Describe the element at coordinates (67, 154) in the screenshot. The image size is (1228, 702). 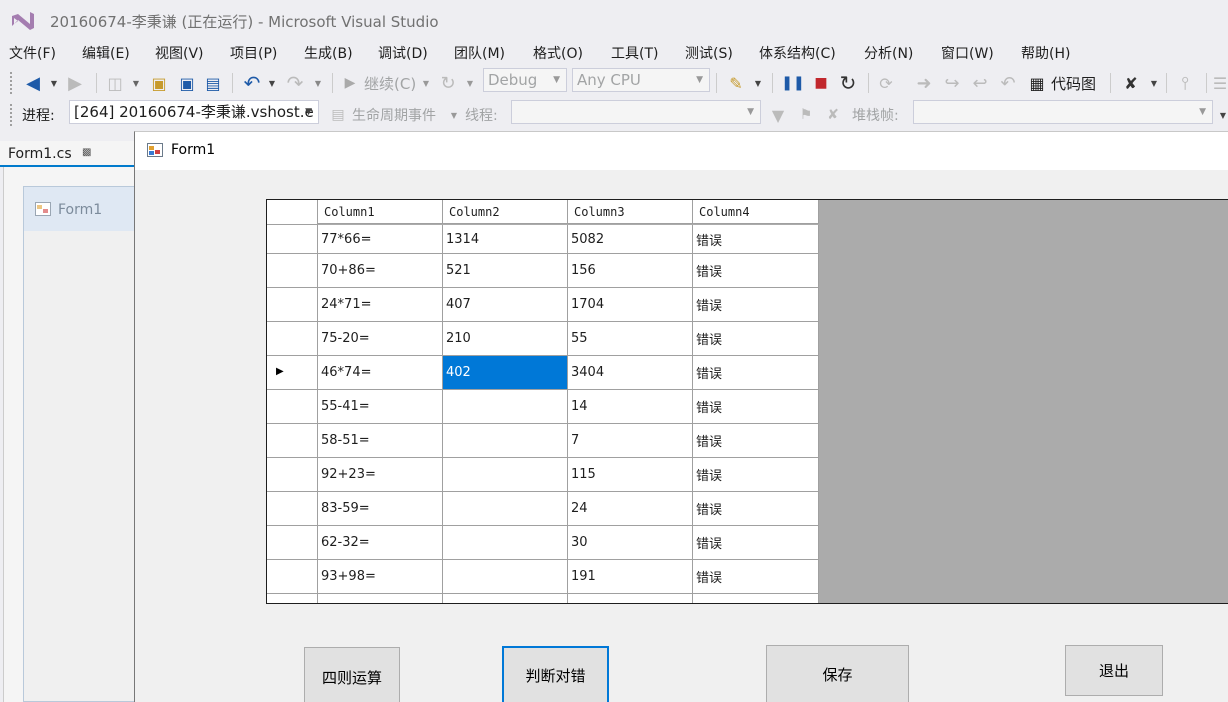
I see `tab-form1-cs: Form1.cs ▩` at that location.